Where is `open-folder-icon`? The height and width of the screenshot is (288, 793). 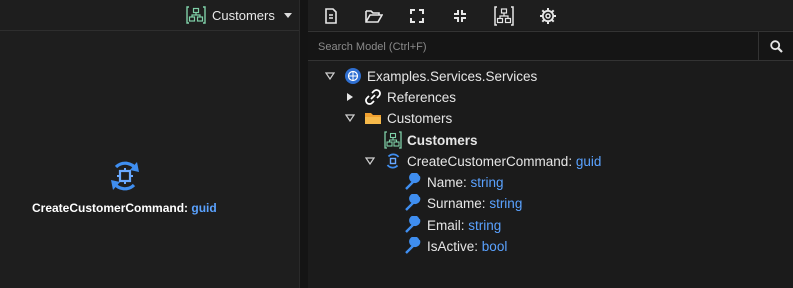 open-folder-icon is located at coordinates (374, 16).